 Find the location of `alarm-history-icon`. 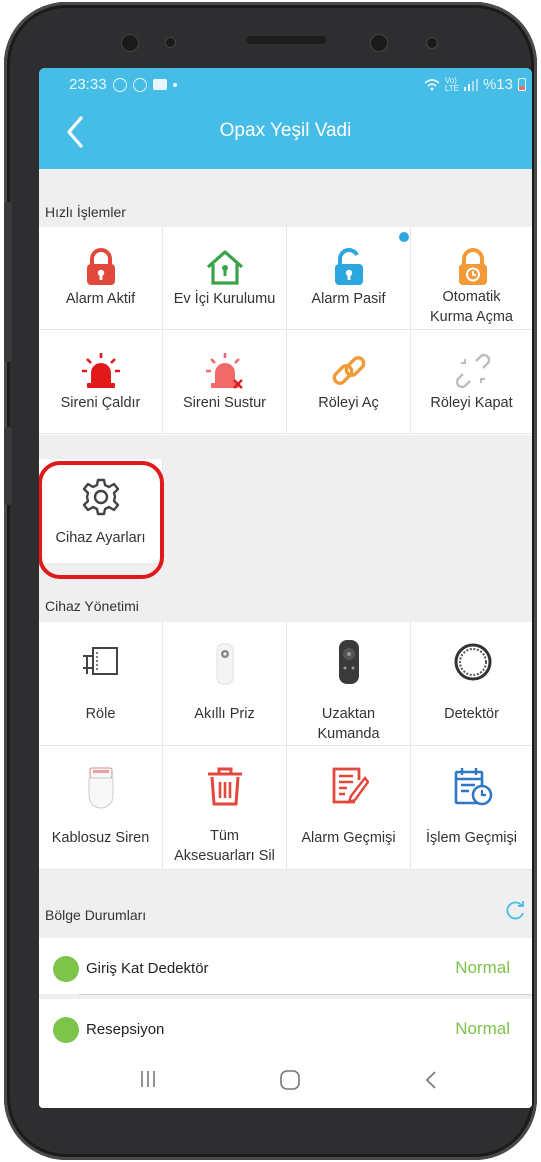

alarm-history-icon is located at coordinates (350, 785).